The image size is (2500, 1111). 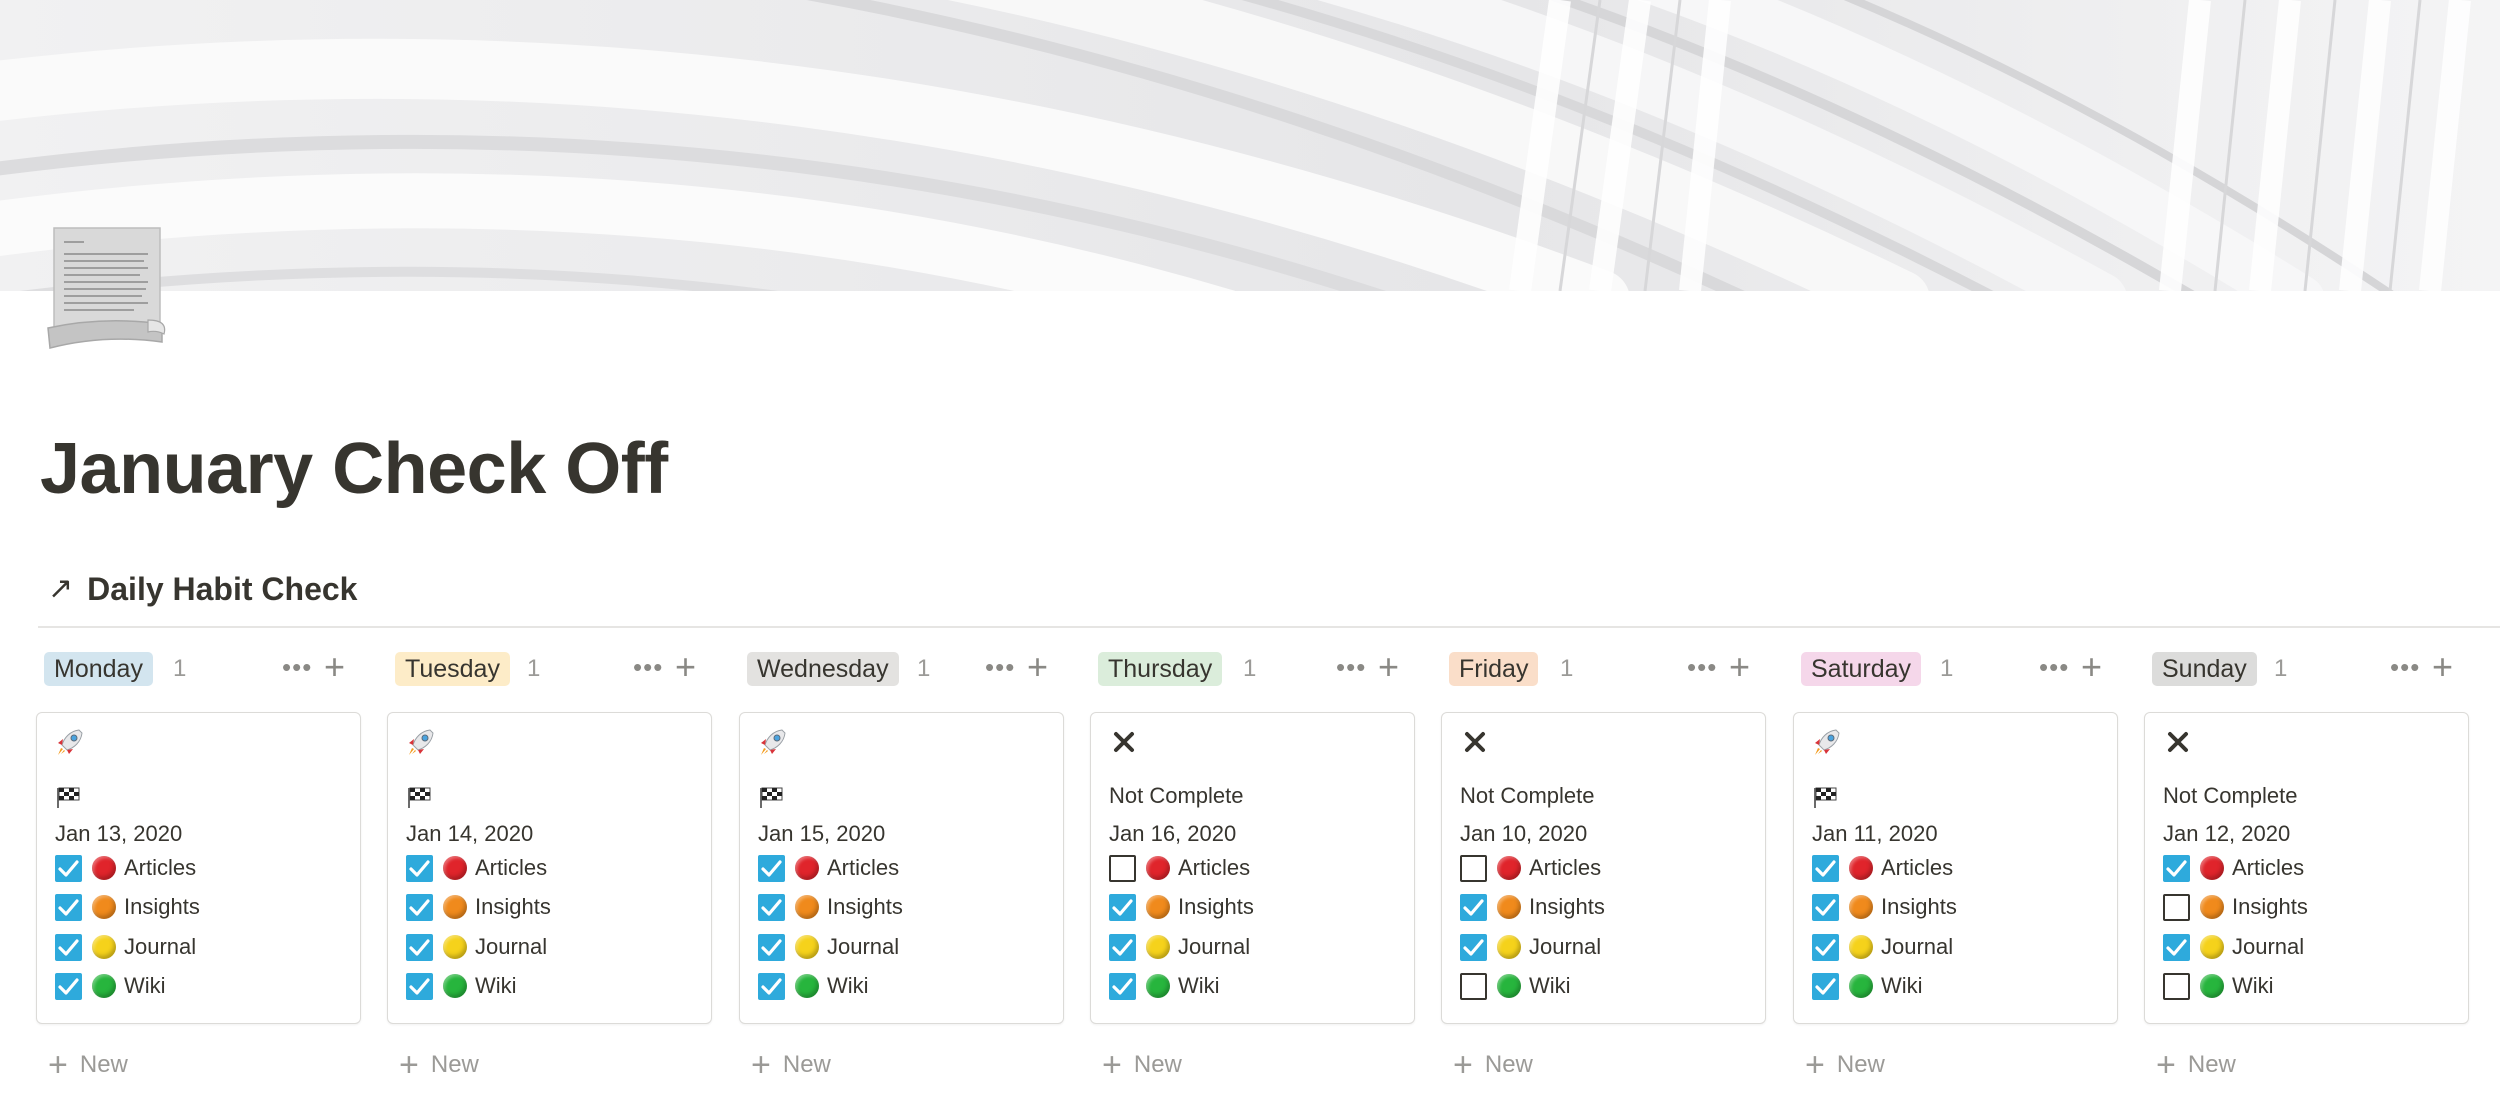 What do you see at coordinates (162, 906) in the screenshot?
I see `habit-label: Insights` at bounding box center [162, 906].